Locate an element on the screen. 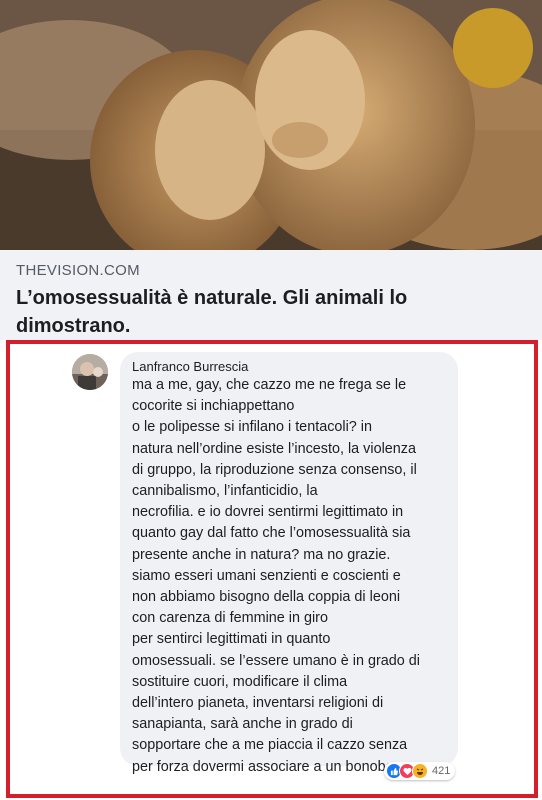  link-domain: THEVISION.COM is located at coordinates (78, 270).